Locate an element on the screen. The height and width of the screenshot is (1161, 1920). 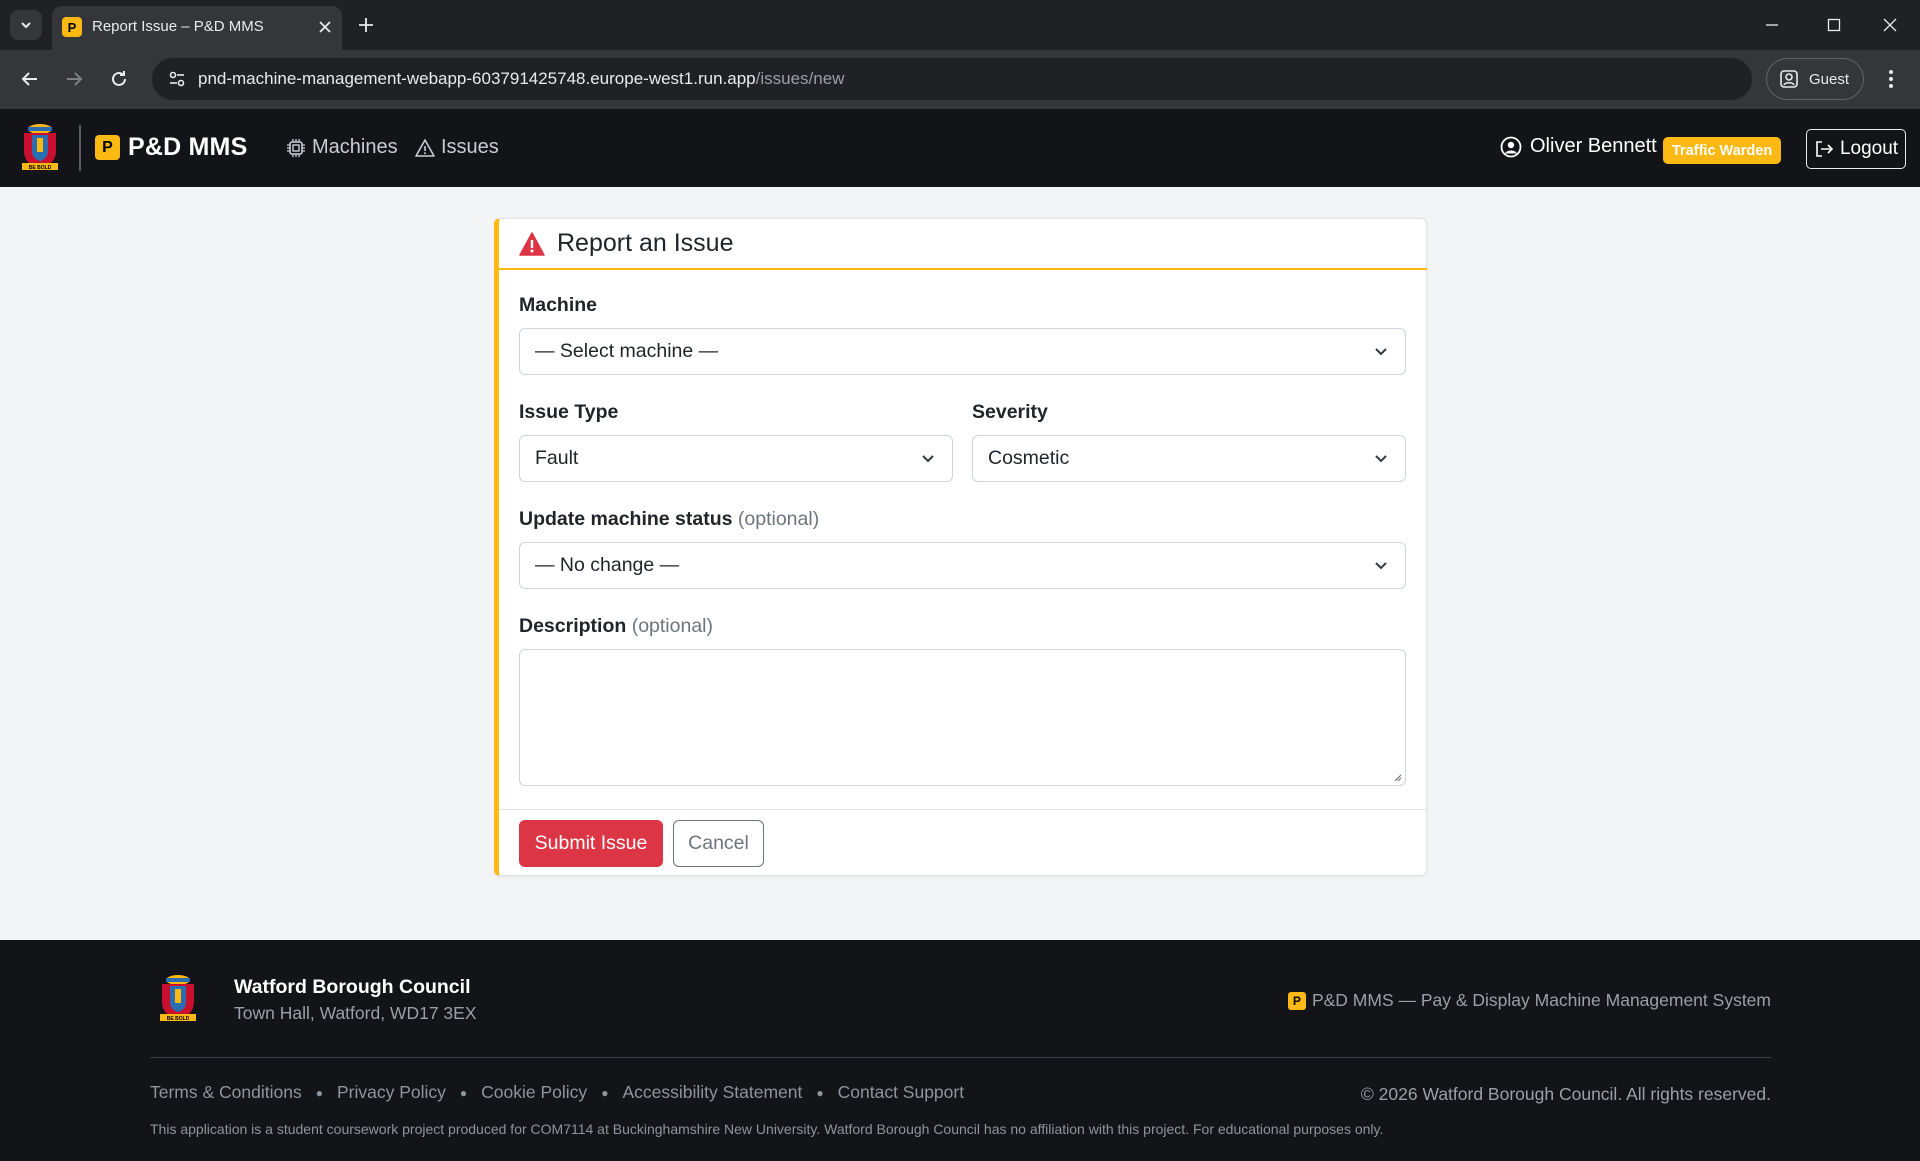
profile-label: Guest is located at coordinates (1829, 79).